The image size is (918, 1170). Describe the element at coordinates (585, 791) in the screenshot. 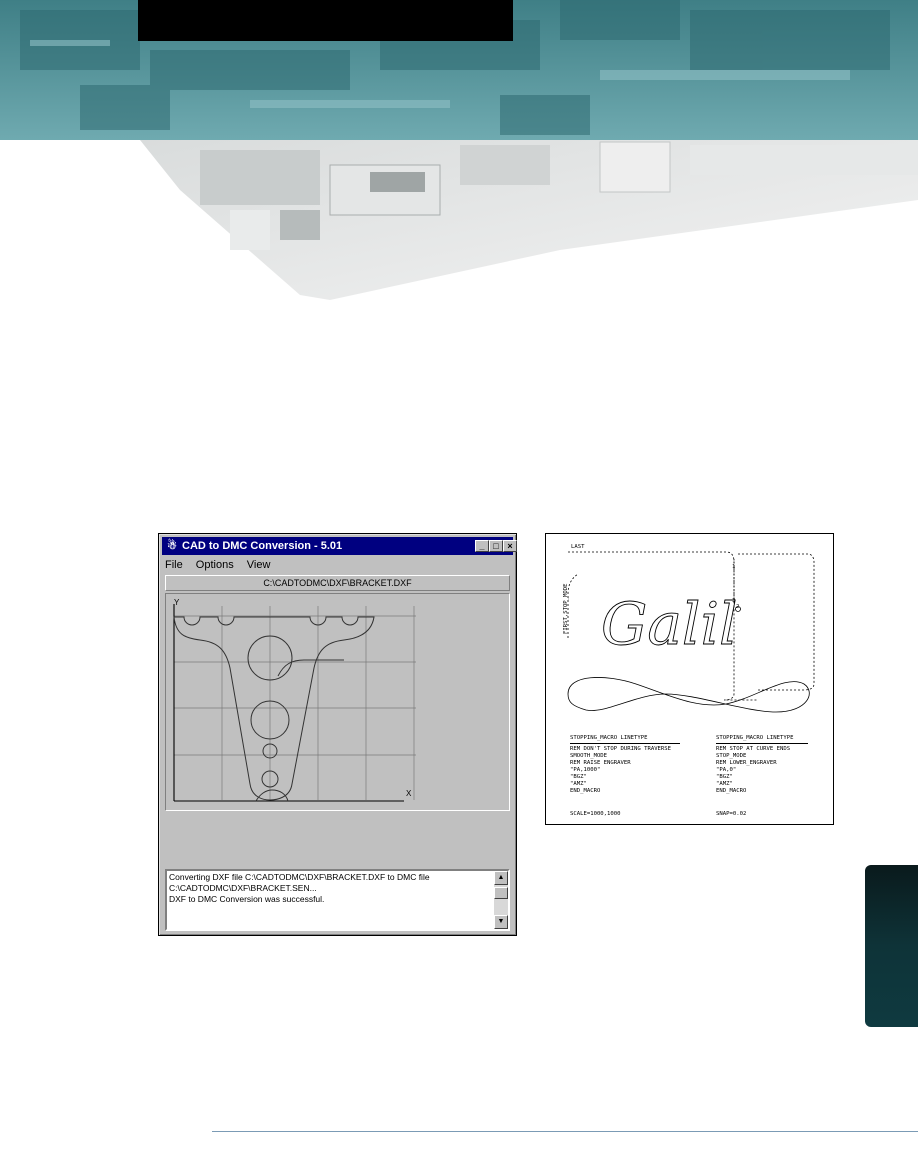

I see `left-line-7: END_MACRO` at that location.